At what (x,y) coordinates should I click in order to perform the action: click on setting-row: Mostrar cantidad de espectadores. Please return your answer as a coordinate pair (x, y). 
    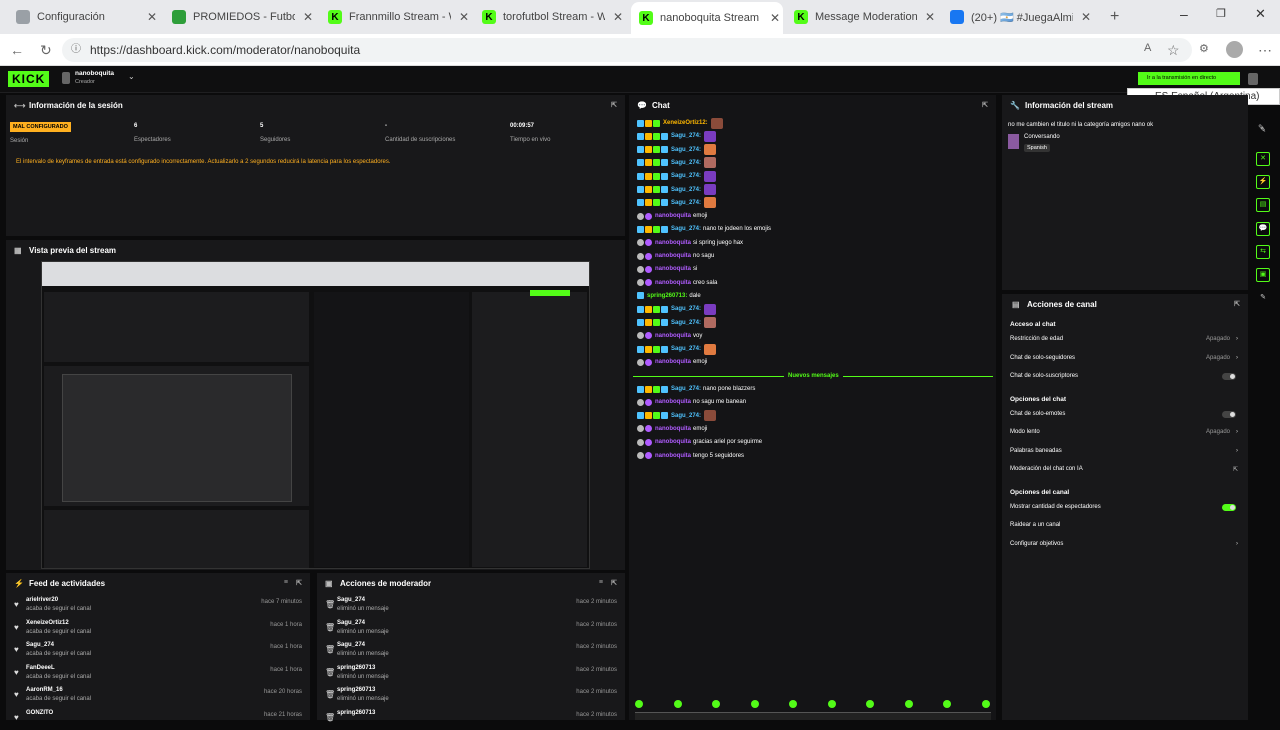
    Looking at the image, I should click on (1125, 510).